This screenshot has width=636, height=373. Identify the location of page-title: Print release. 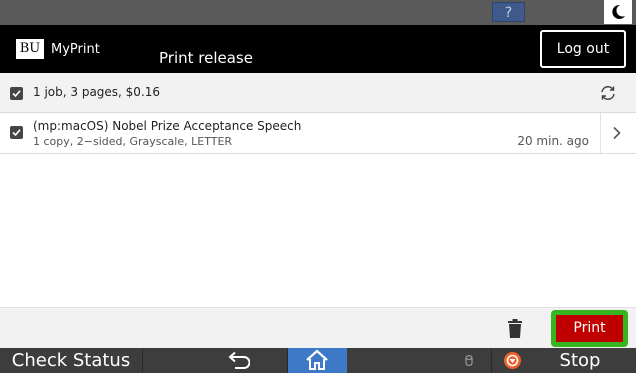
(206, 58).